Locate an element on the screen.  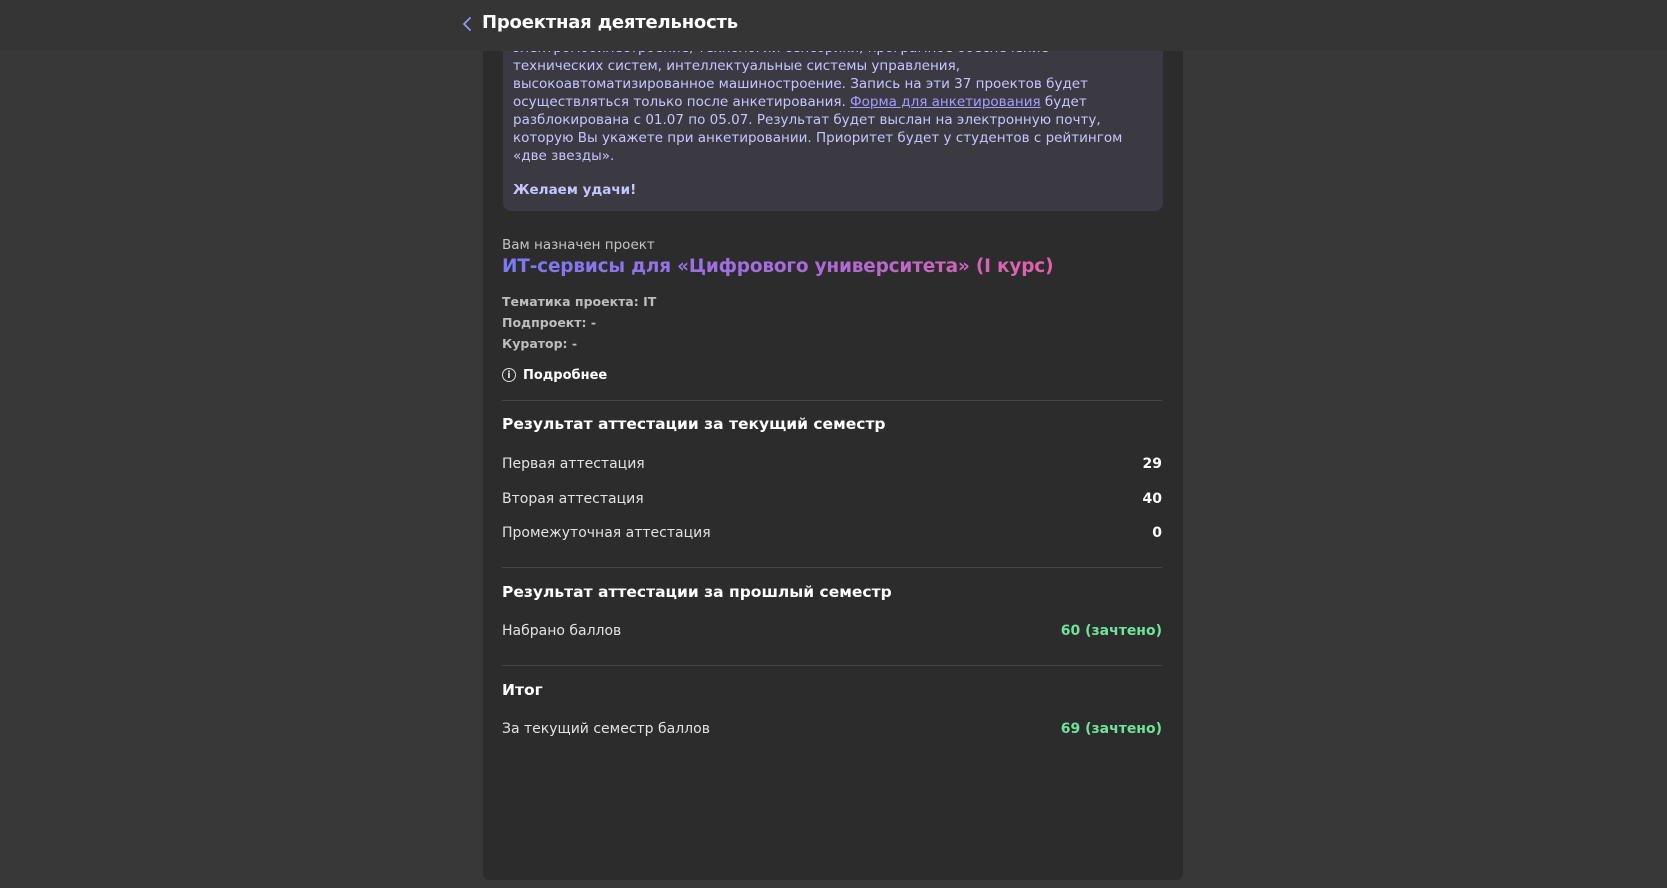
row-value: 0 is located at coordinates (1157, 533).